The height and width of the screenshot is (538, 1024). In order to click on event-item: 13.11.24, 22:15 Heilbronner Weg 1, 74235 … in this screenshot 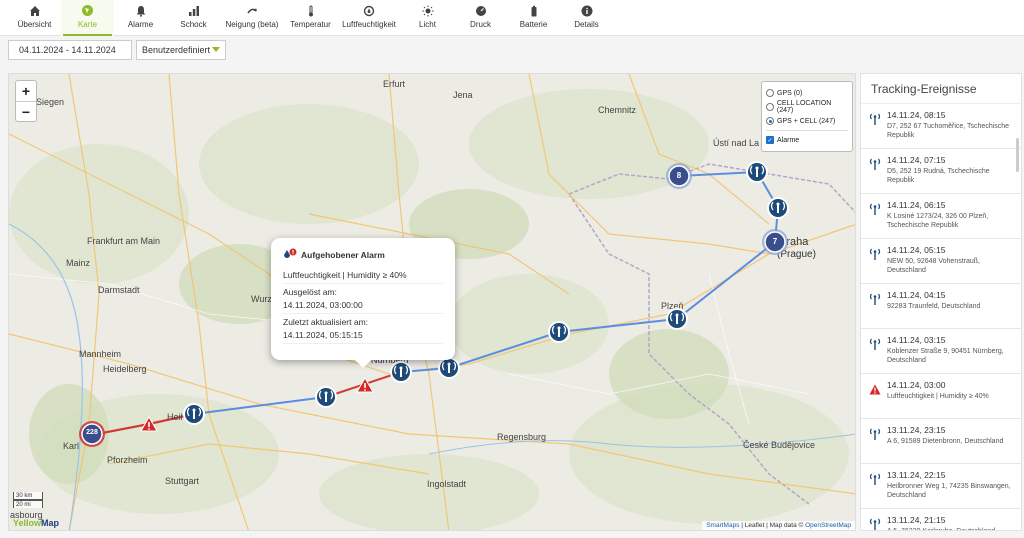, I will do `click(941, 486)`.